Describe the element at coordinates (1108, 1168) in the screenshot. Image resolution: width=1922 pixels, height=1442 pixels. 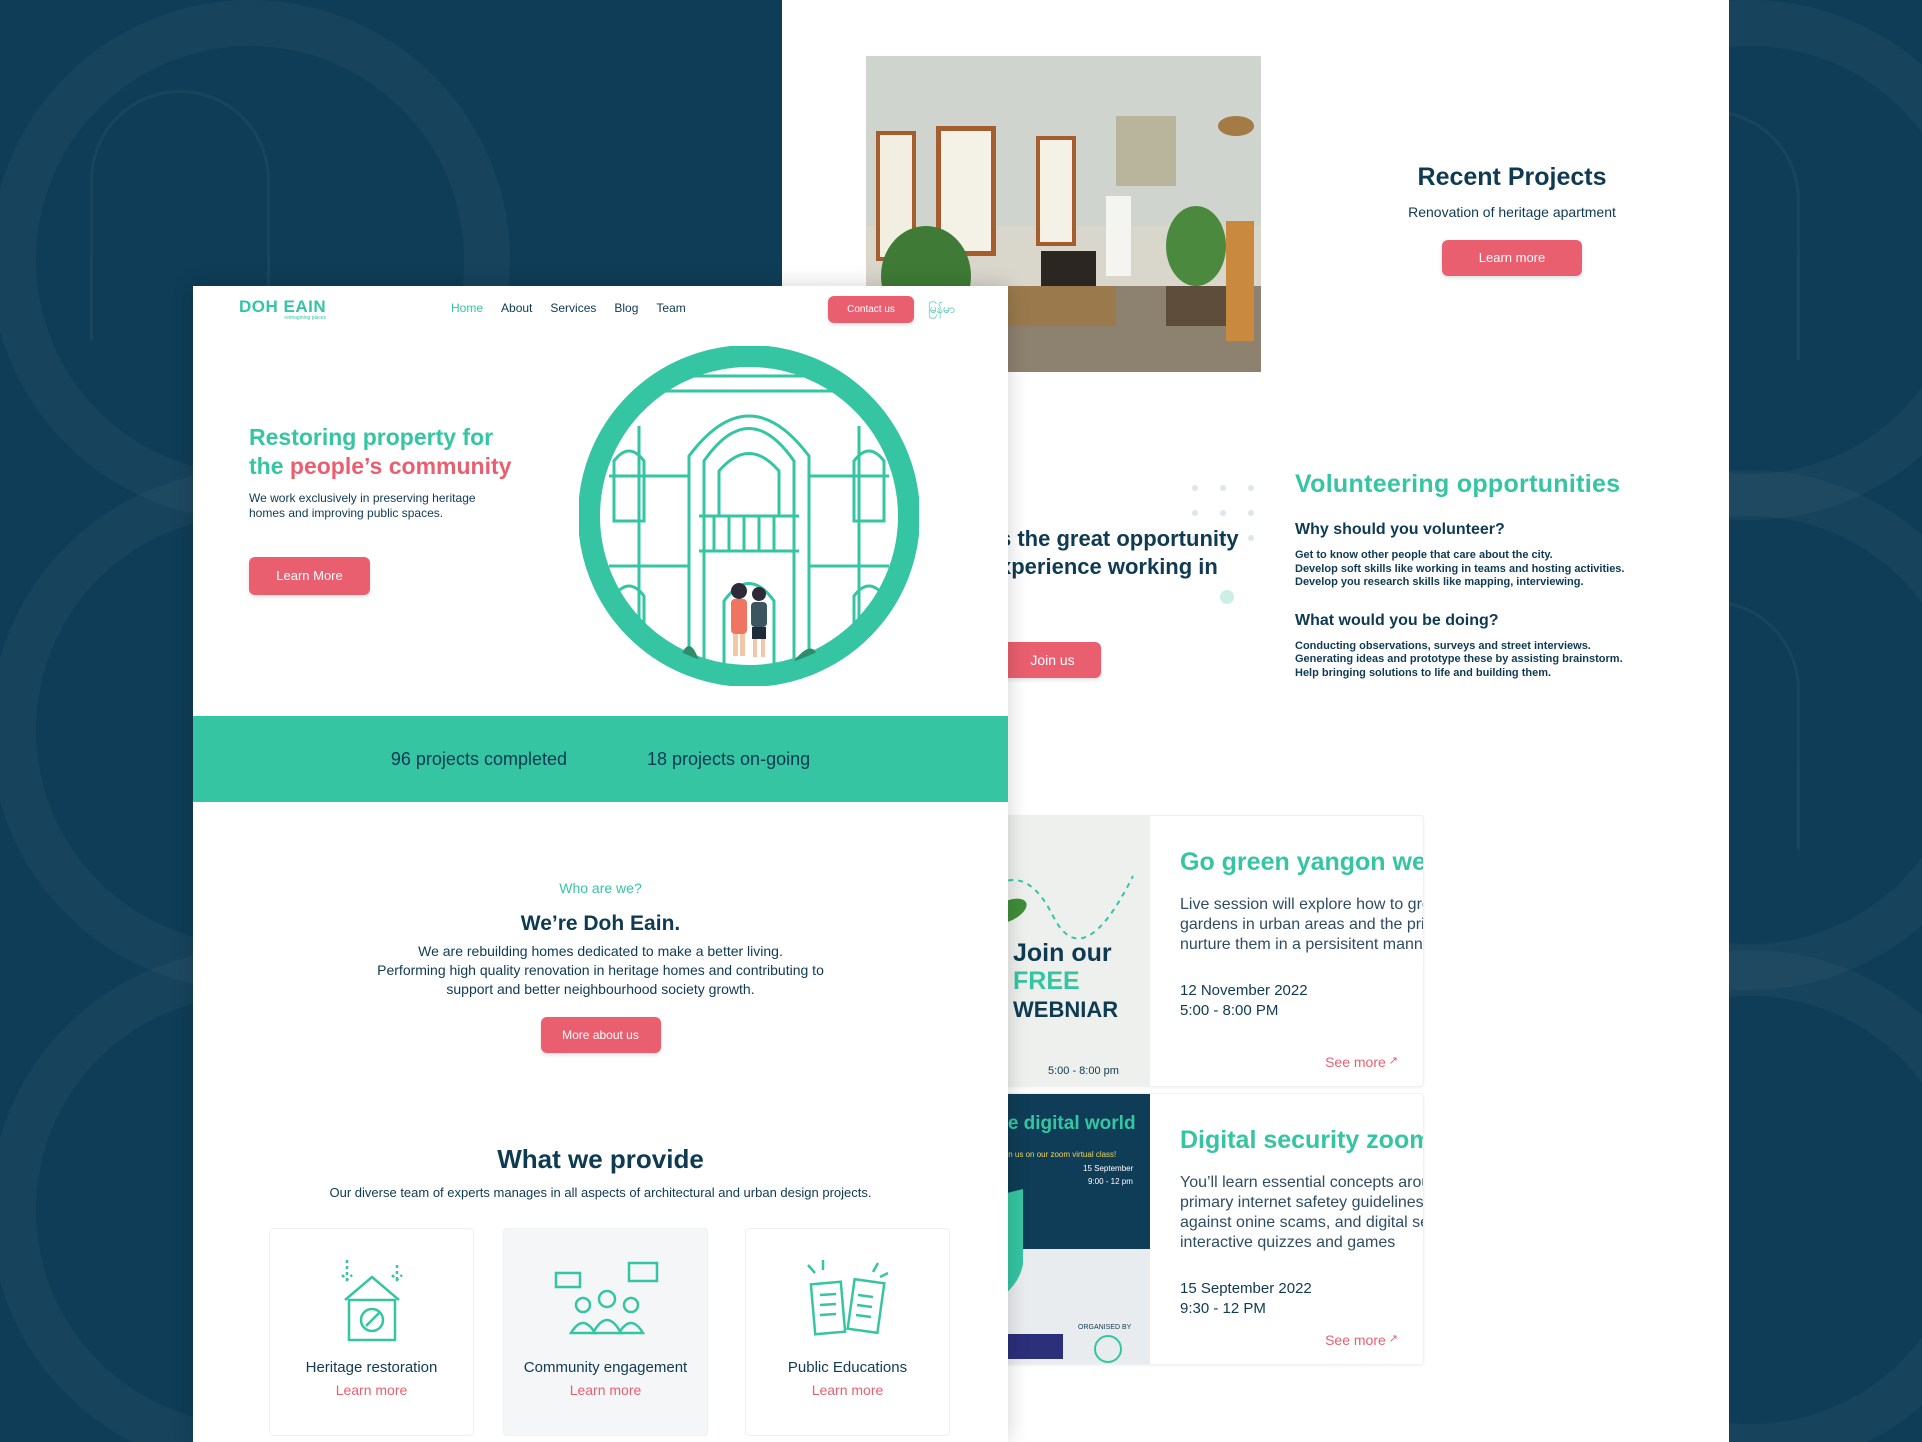
I see `poster-date: 15 September` at that location.